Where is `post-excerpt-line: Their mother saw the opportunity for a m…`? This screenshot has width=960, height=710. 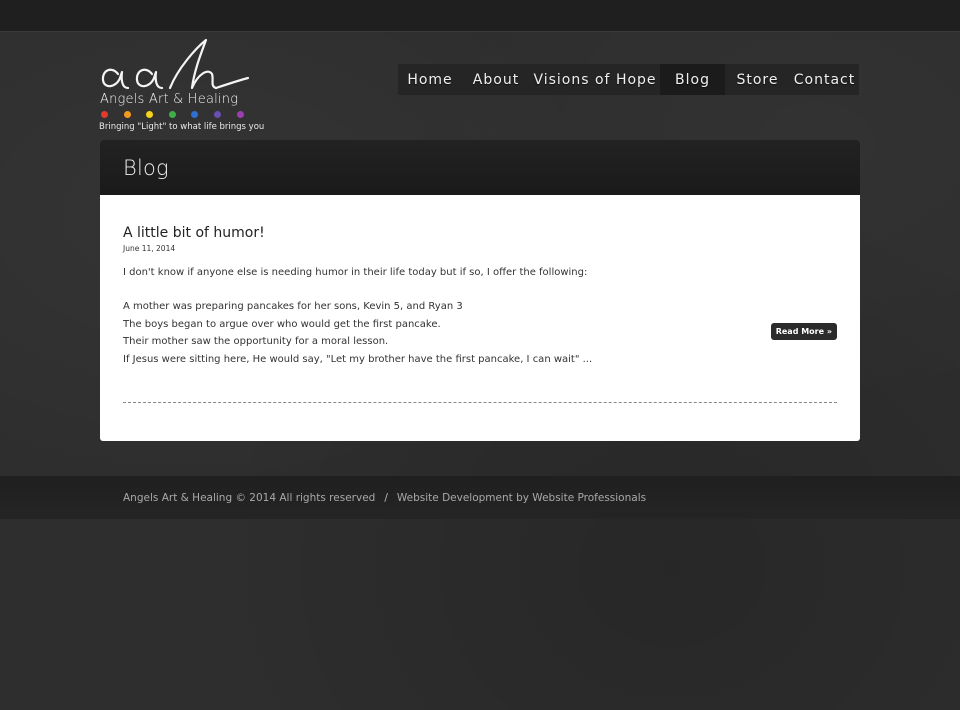 post-excerpt-line: Their mother saw the opportunity for a m… is located at coordinates (256, 341).